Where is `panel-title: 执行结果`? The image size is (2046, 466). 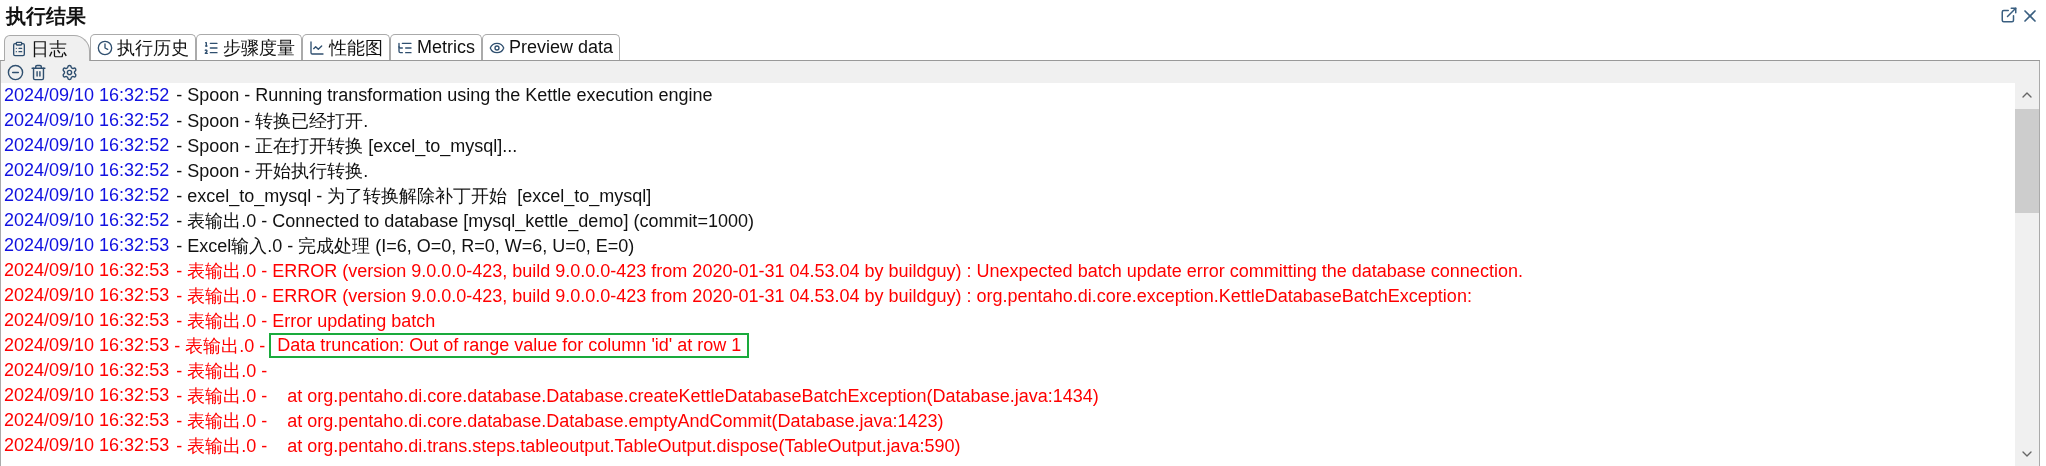 panel-title: 执行结果 is located at coordinates (46, 16).